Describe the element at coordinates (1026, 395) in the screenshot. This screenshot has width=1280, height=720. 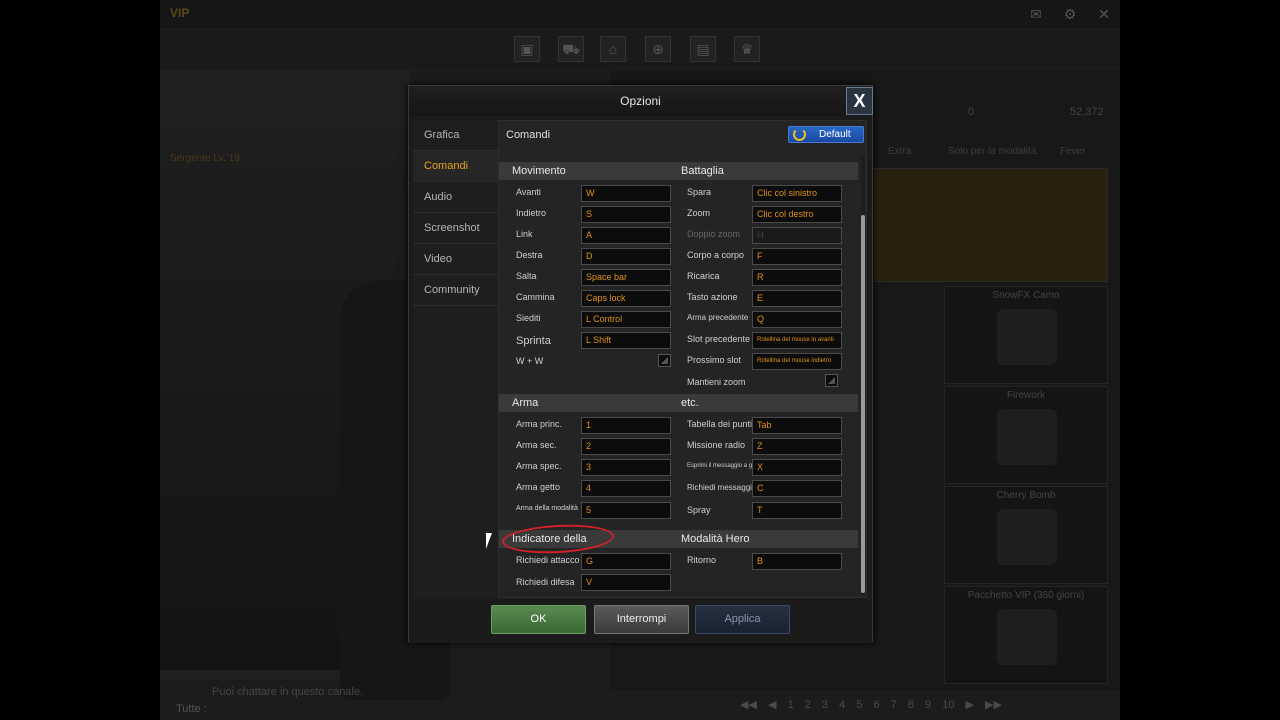
I see `card-title: Firework` at that location.